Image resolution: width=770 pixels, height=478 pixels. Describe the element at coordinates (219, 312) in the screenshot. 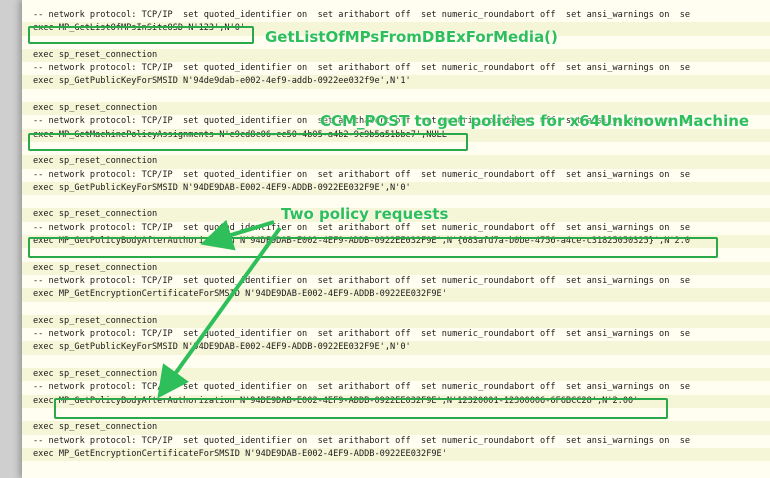

I see `arrow-to-second-policy` at that location.